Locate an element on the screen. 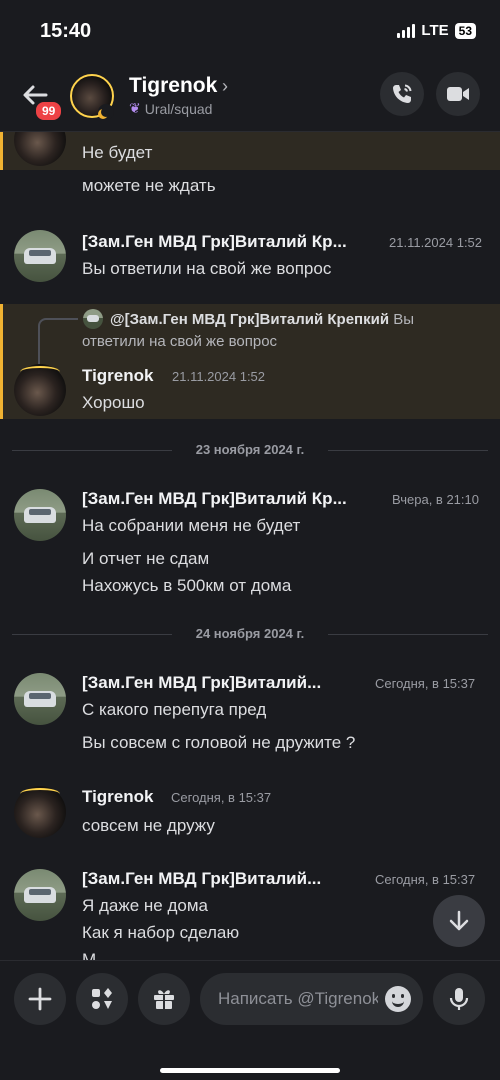 The height and width of the screenshot is (1080, 500). status-bar: 15:40 LTE 53 is located at coordinates (250, 31).